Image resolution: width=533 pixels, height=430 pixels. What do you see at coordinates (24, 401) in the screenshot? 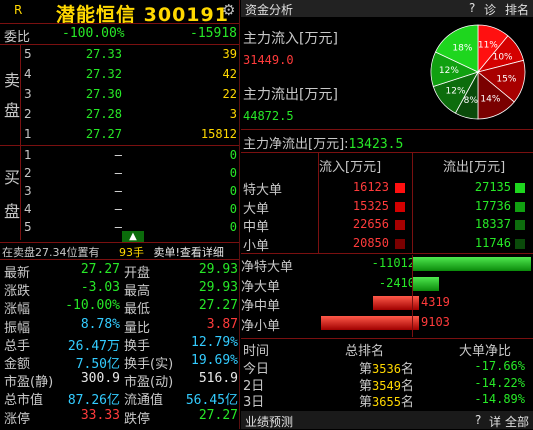
I see `stat-label: 总市值` at bounding box center [24, 401].